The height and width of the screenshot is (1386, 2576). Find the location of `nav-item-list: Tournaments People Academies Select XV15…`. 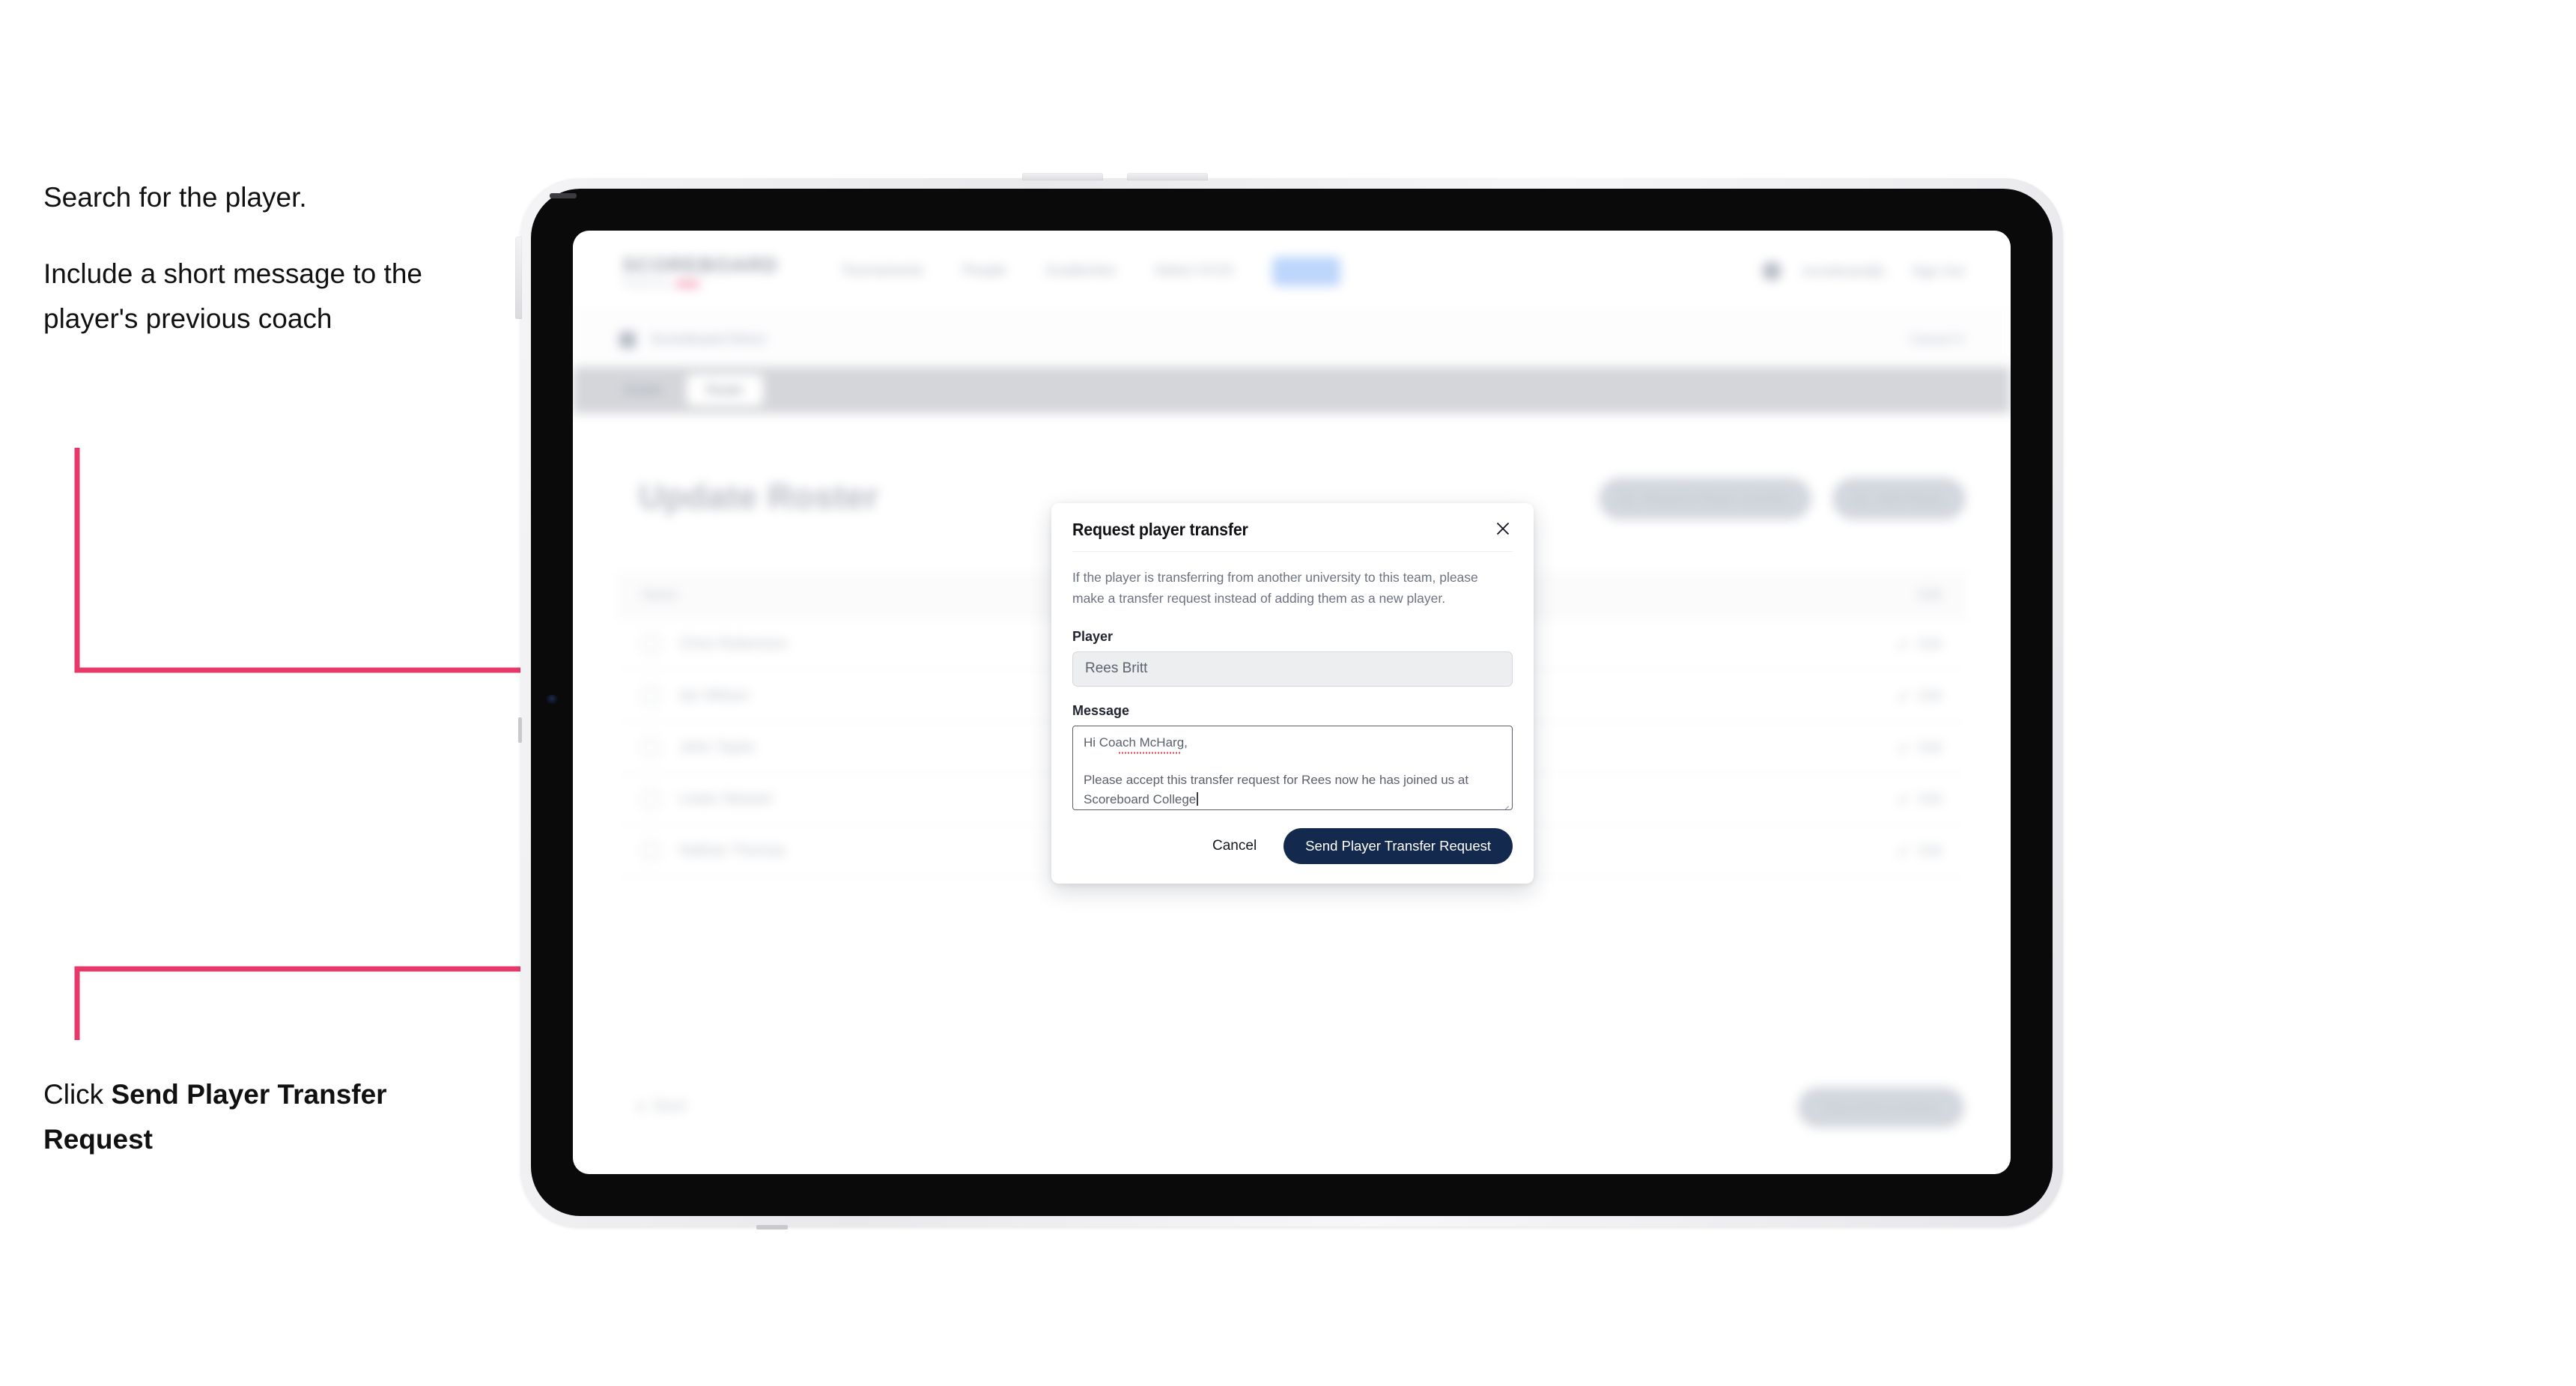

nav-item-list: Tournaments People Academies Select XV15… is located at coordinates (1090, 271).